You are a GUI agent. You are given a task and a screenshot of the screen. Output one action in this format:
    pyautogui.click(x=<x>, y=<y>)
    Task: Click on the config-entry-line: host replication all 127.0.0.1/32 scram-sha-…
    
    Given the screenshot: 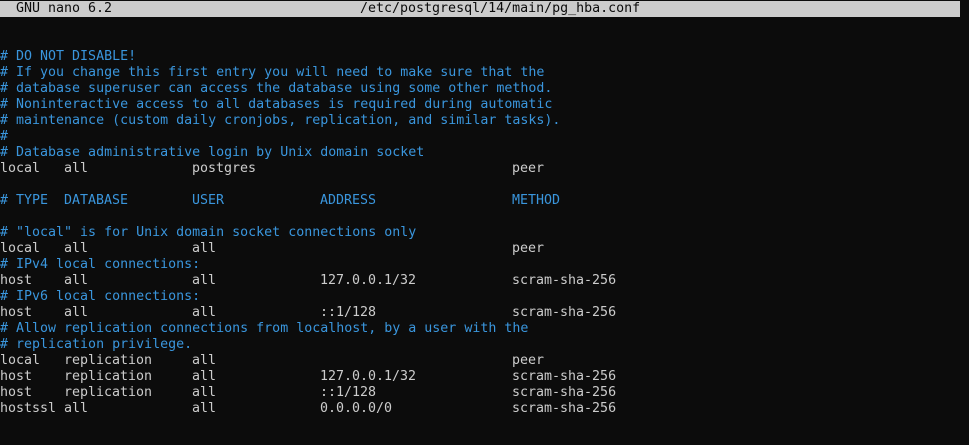 What is the action you would take?
    pyautogui.click(x=484, y=377)
    